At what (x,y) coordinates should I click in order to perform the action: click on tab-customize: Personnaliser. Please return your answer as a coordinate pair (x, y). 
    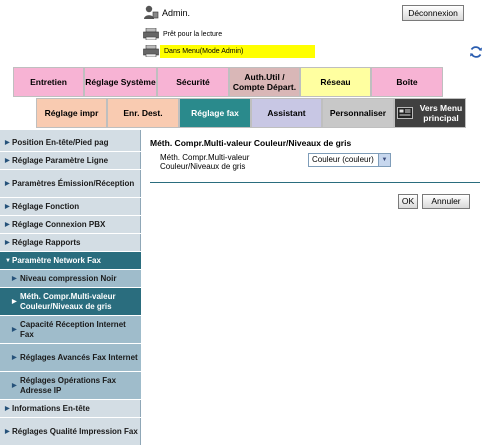
    Looking at the image, I should click on (358, 113).